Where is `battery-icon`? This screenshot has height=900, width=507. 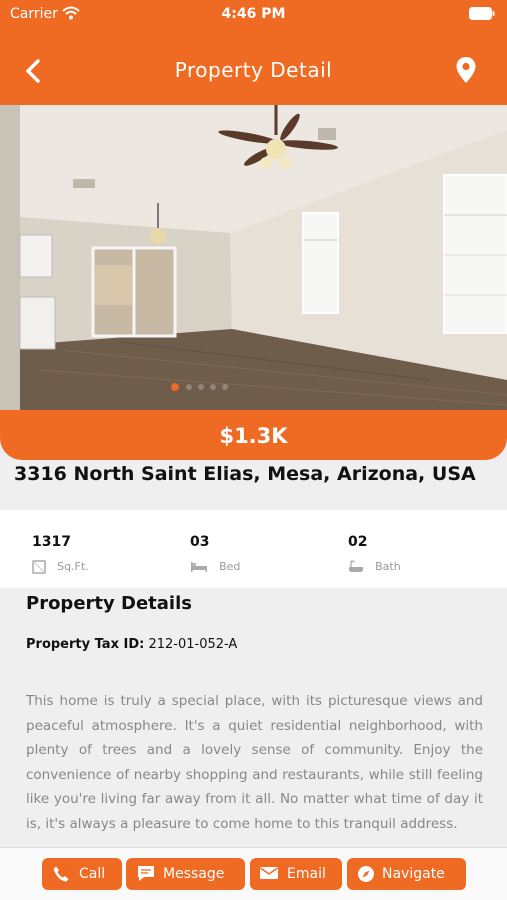
battery-icon is located at coordinates (482, 13).